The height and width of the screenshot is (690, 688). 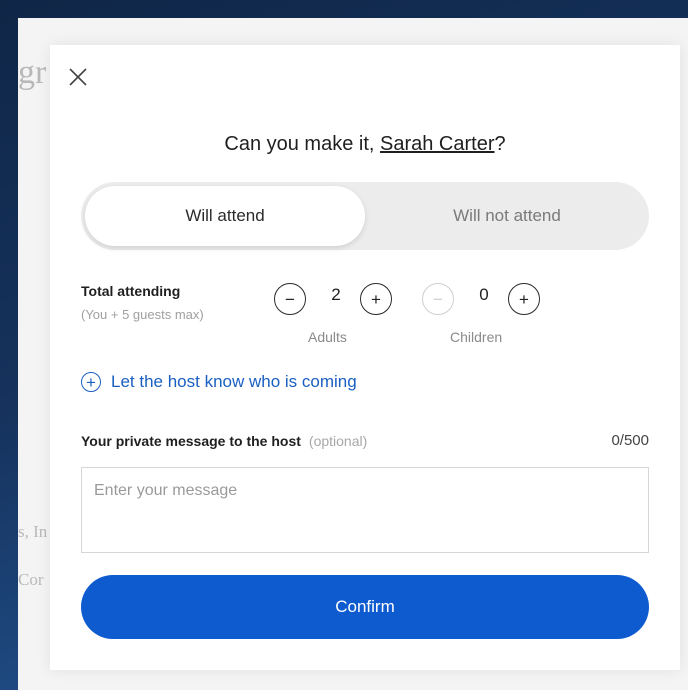 What do you see at coordinates (302, 144) in the screenshot?
I see `title-prefix: Can you make it,` at bounding box center [302, 144].